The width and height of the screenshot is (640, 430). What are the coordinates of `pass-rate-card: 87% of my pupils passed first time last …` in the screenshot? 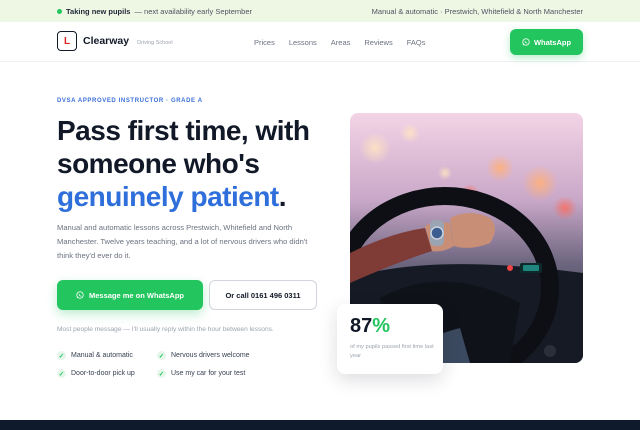 It's located at (390, 339).